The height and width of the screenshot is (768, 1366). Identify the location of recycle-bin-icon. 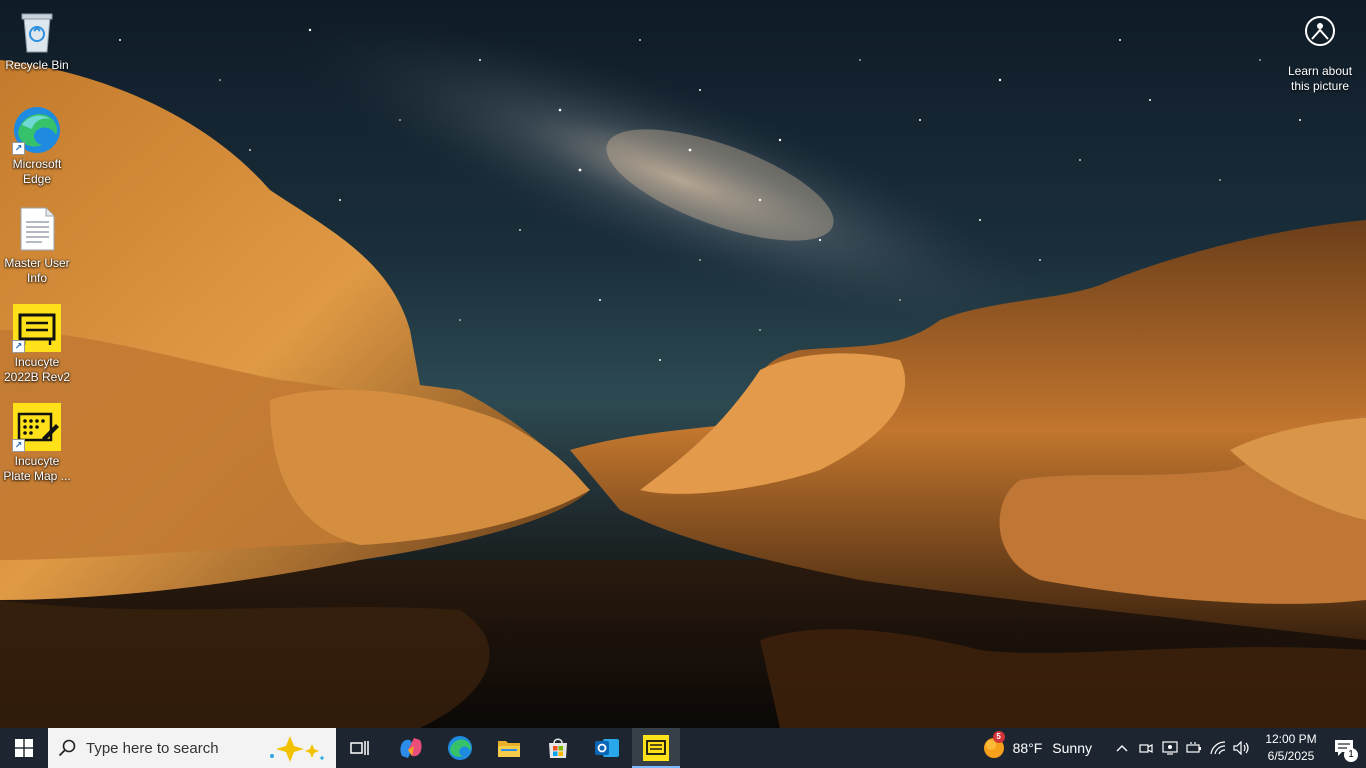
(37, 31).